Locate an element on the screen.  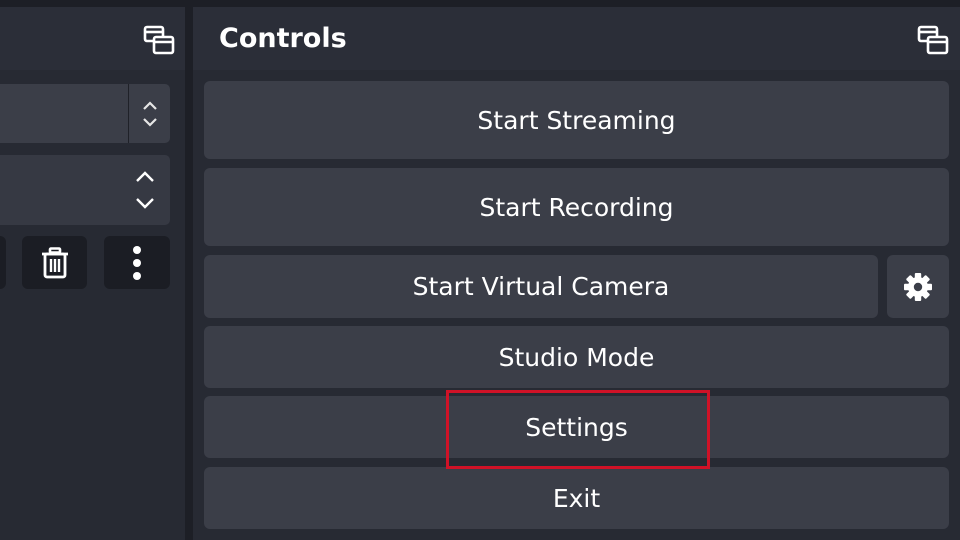
settings-button: Settings is located at coordinates (576, 427).